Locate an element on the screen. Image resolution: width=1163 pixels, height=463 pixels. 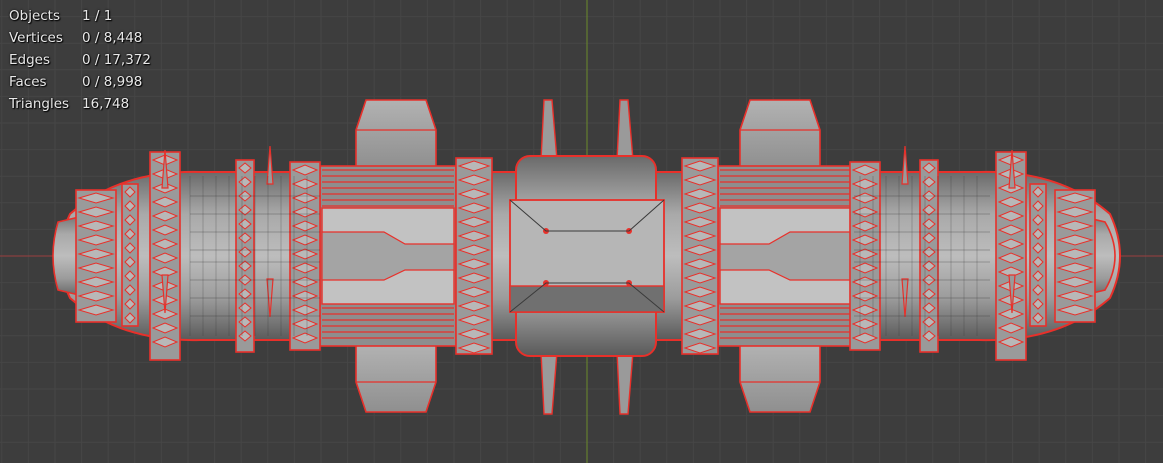
top-fin-left is located at coordinates (396, 134).